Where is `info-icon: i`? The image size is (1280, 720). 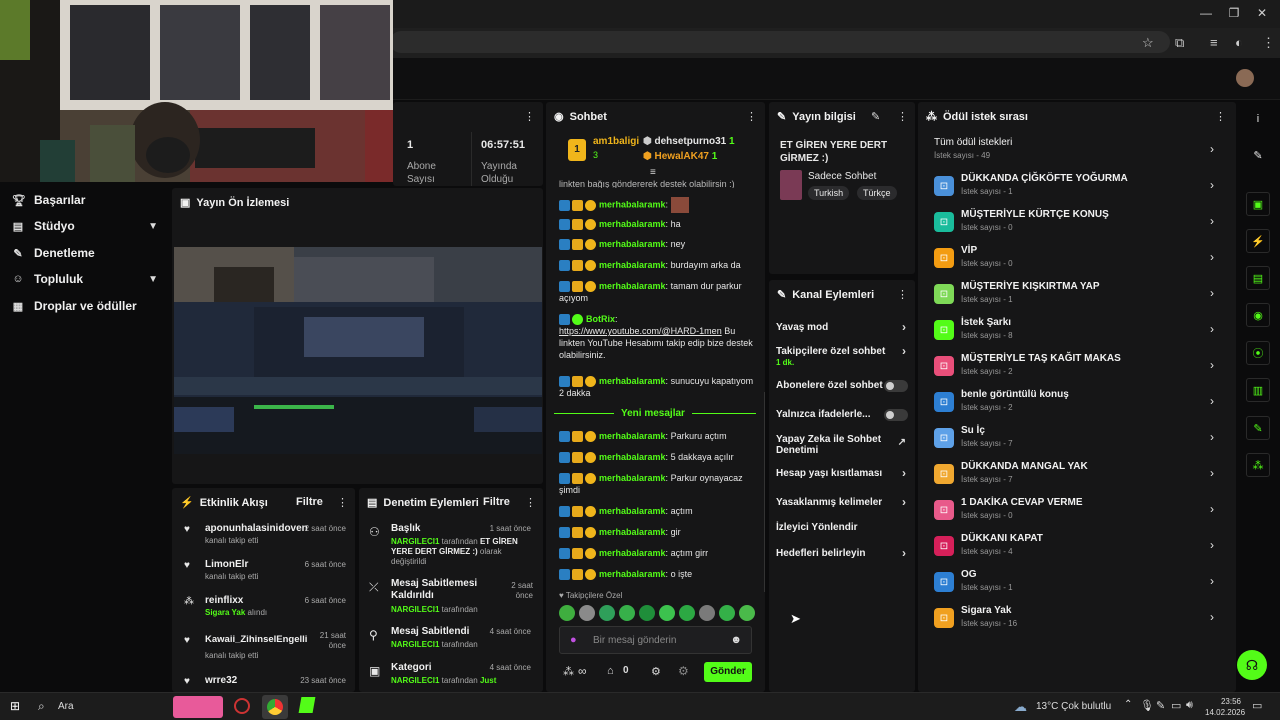
info-icon: i is located at coordinates (1258, 119).